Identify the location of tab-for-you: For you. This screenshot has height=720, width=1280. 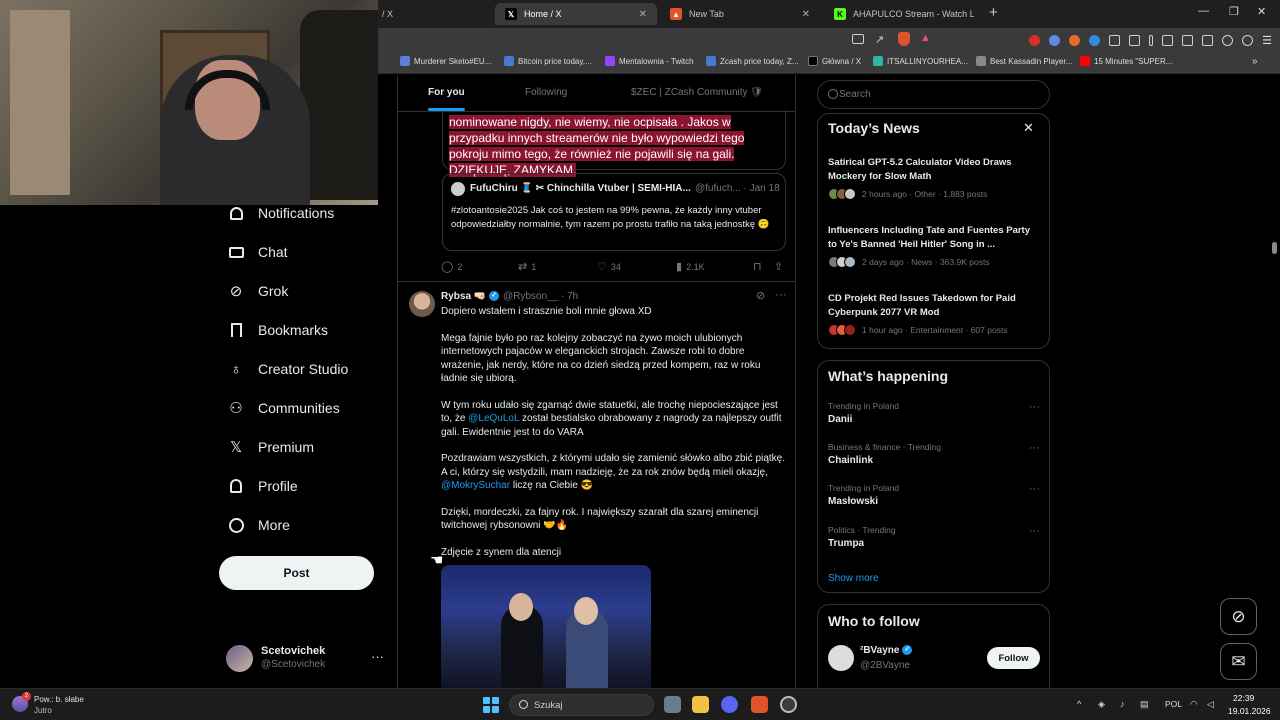
(446, 92).